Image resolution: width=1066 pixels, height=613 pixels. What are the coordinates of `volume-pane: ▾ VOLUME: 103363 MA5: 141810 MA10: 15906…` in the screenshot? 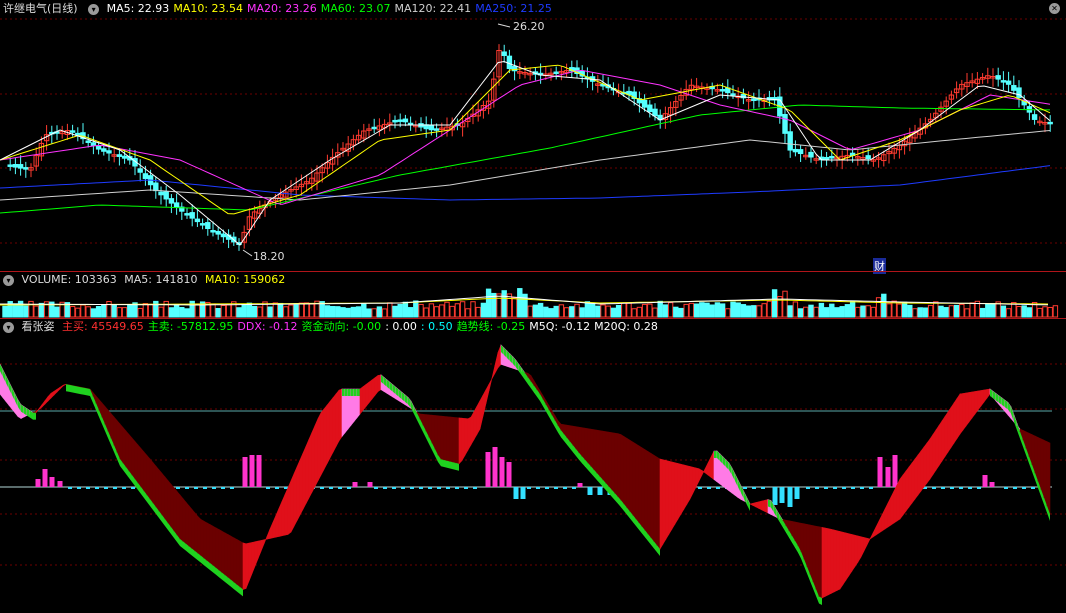 It's located at (533, 295).